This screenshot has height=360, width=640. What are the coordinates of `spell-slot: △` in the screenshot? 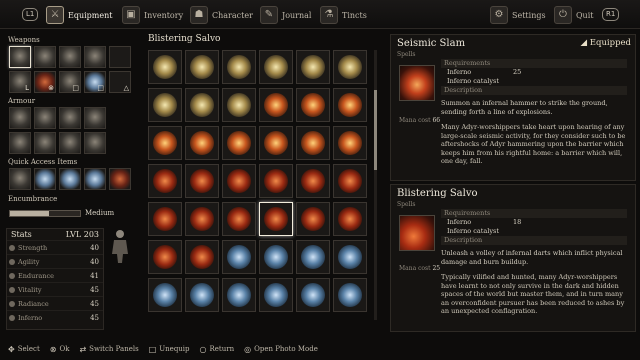 It's located at (120, 82).